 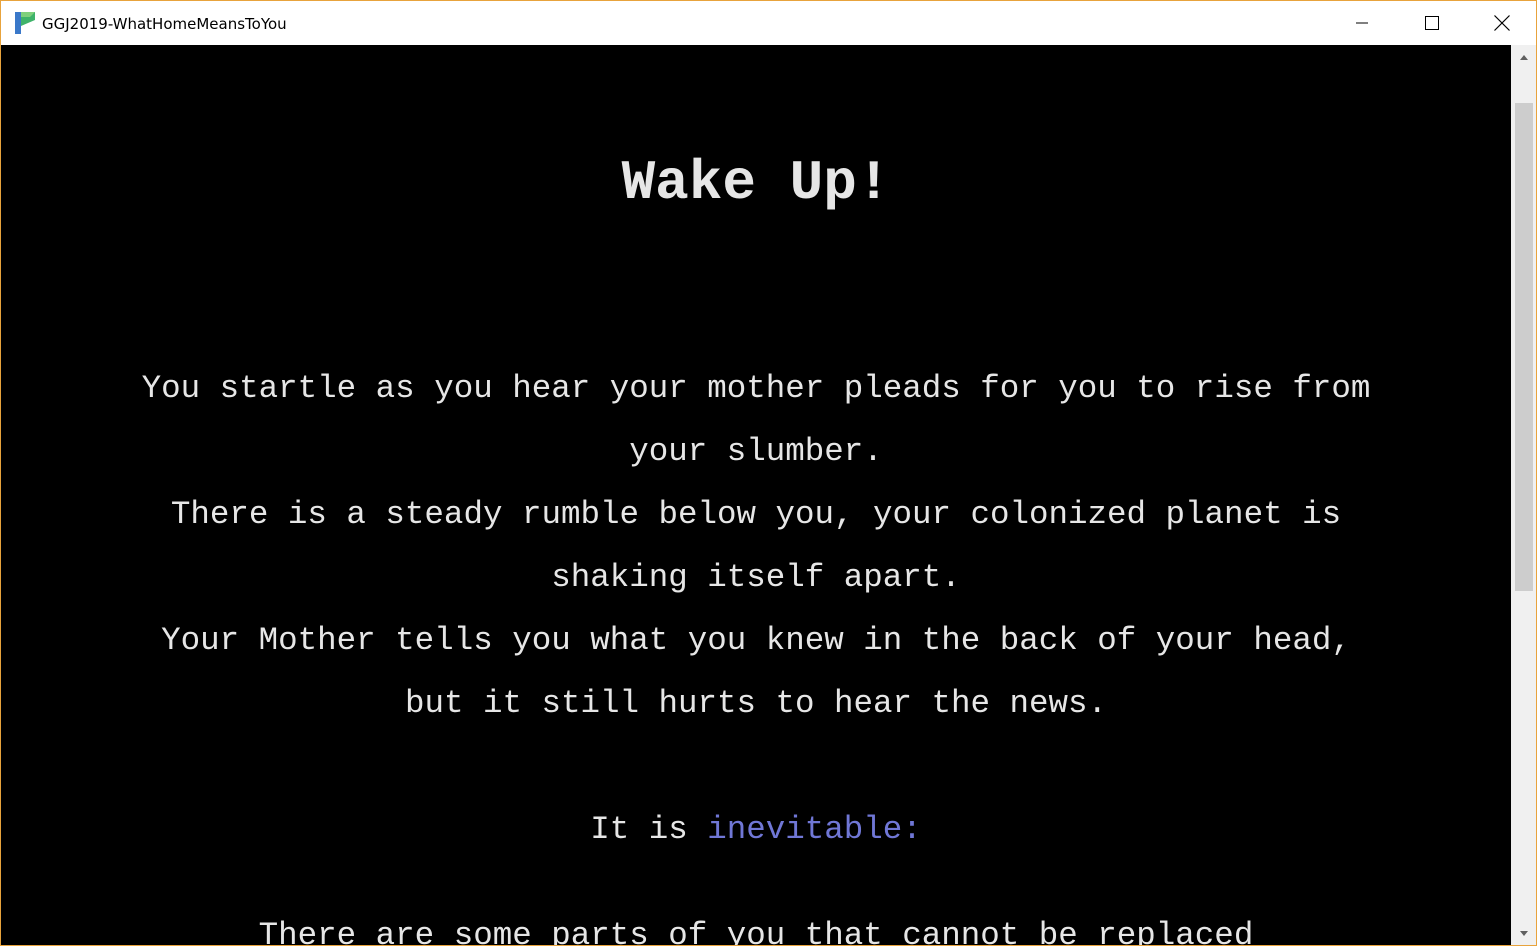 I want to click on minimize-icon, so click(x=1361, y=23).